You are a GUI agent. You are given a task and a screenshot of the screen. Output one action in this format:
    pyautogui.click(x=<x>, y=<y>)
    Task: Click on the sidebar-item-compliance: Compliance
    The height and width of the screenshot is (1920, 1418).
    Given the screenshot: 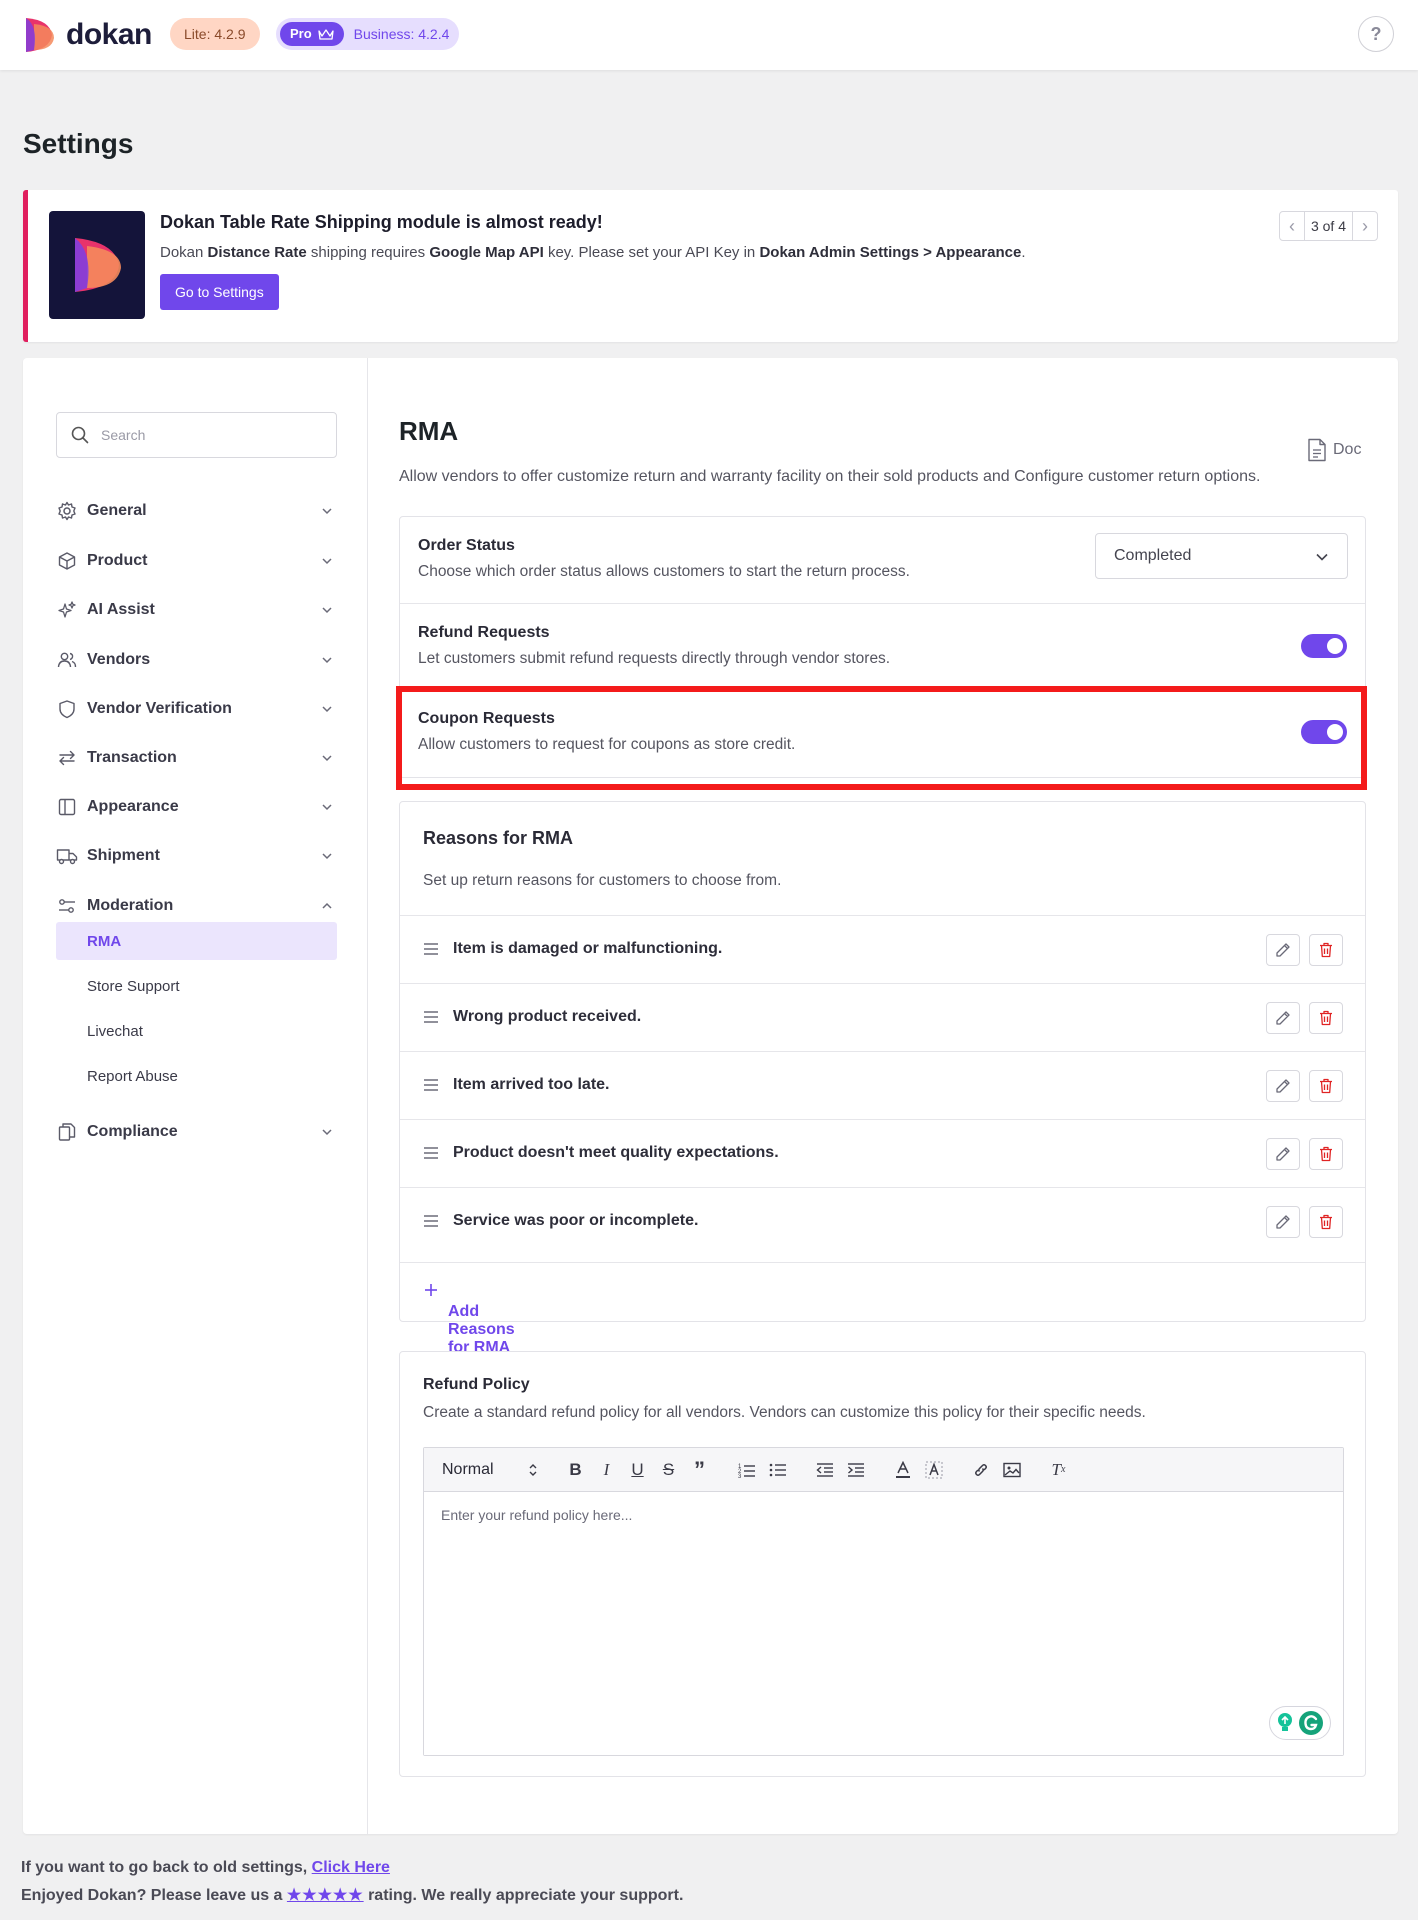 What is the action you would take?
    pyautogui.click(x=196, y=1132)
    